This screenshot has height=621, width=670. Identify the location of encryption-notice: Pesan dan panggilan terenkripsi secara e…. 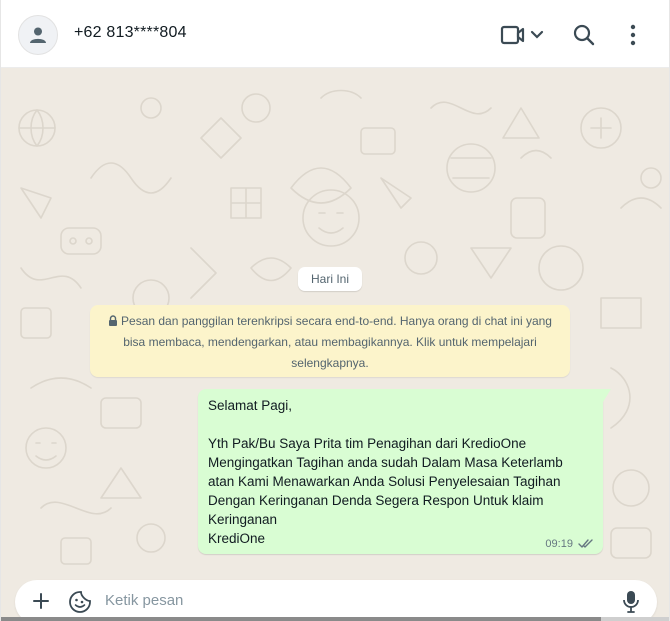
(330, 341).